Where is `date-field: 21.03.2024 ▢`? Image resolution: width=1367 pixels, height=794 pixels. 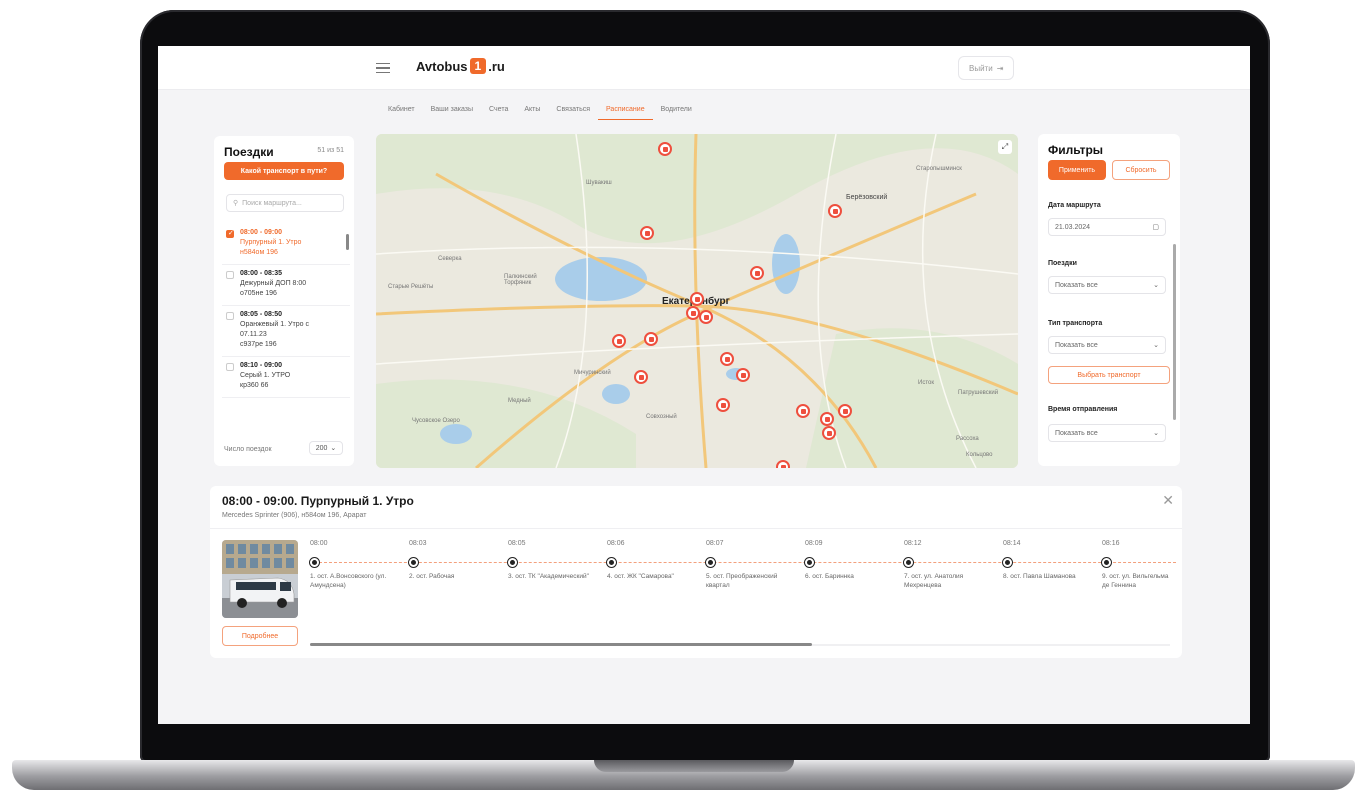
date-field: 21.03.2024 ▢ is located at coordinates (1107, 227).